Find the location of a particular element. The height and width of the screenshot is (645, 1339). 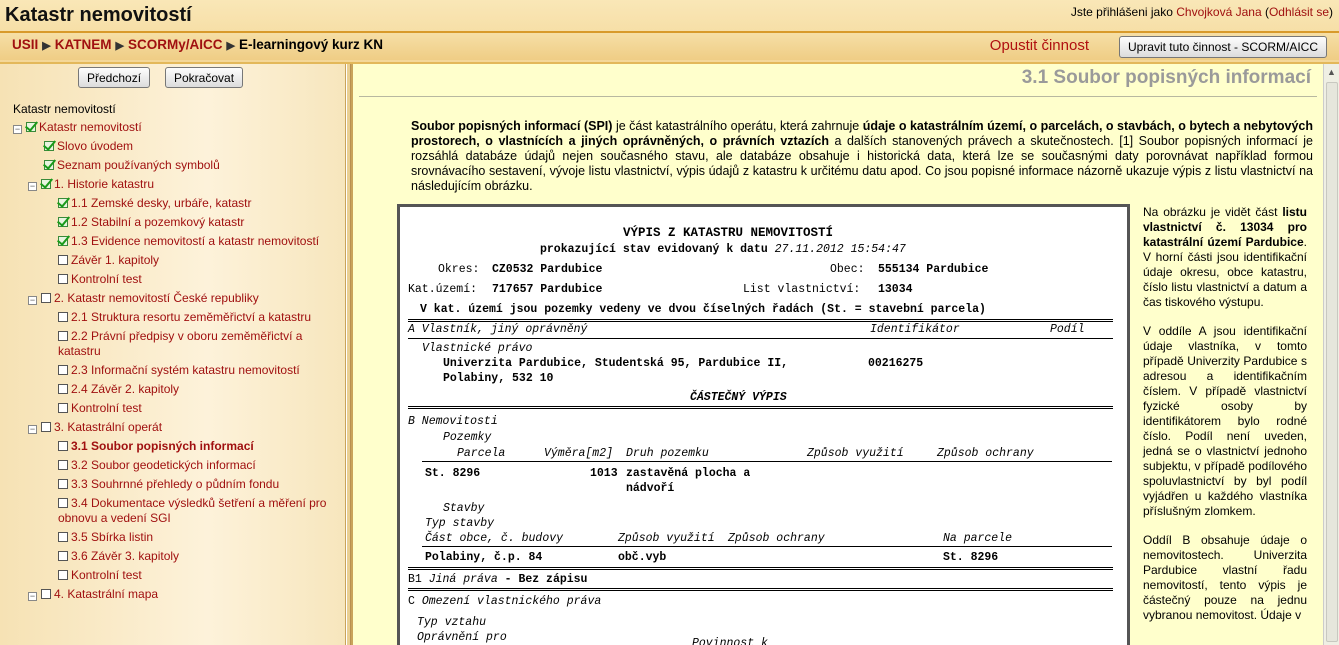

stavba-parcela: St. 8296 is located at coordinates (971, 557).